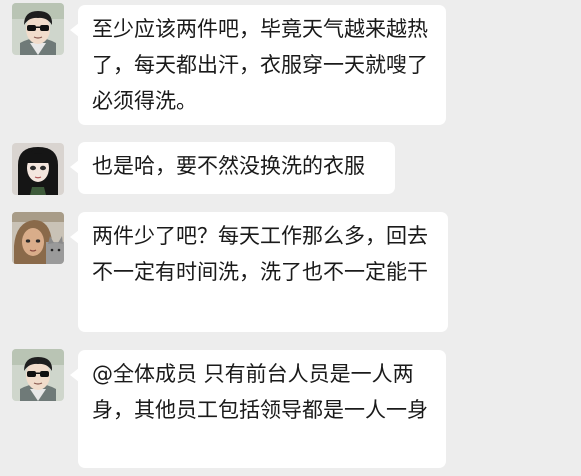 Image resolution: width=581 pixels, height=476 pixels. Describe the element at coordinates (38, 169) in the screenshot. I see `female-long-hair-avatar` at that location.